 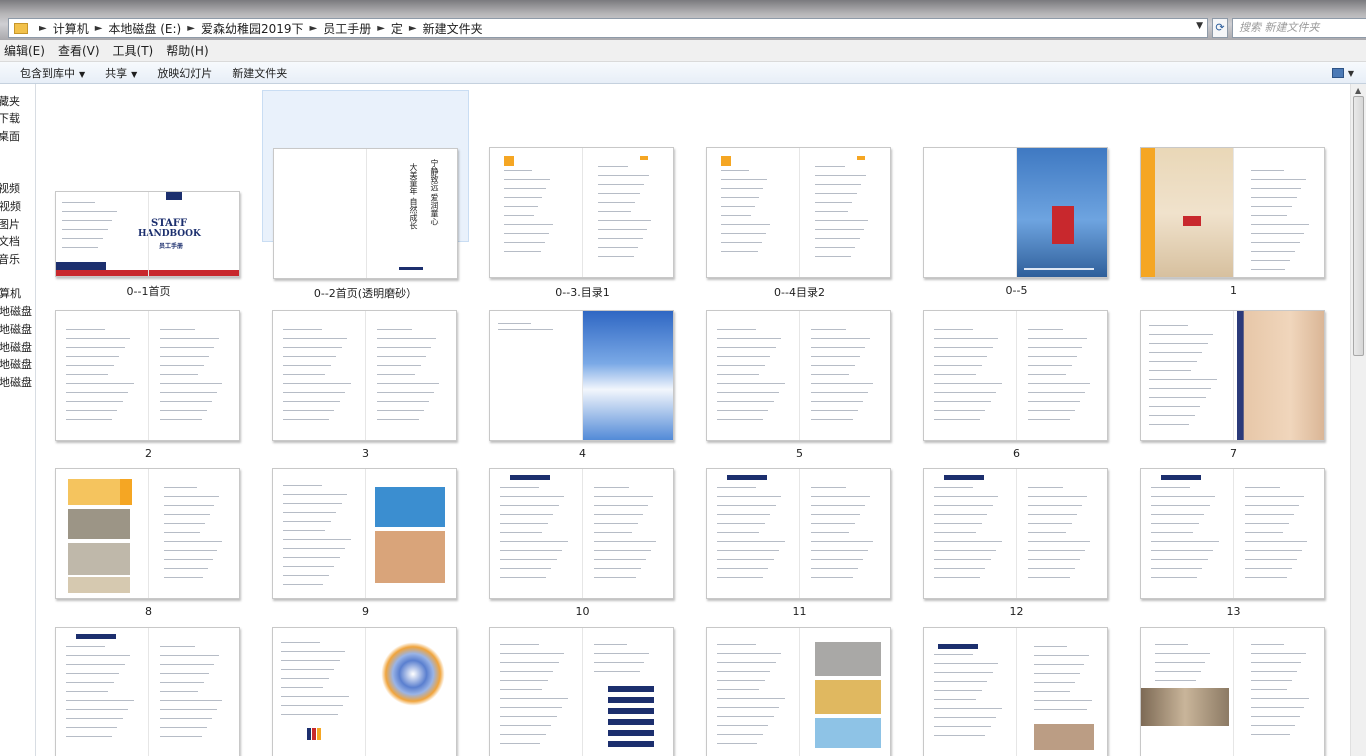 I want to click on file-item: 8, so click(x=148, y=538).